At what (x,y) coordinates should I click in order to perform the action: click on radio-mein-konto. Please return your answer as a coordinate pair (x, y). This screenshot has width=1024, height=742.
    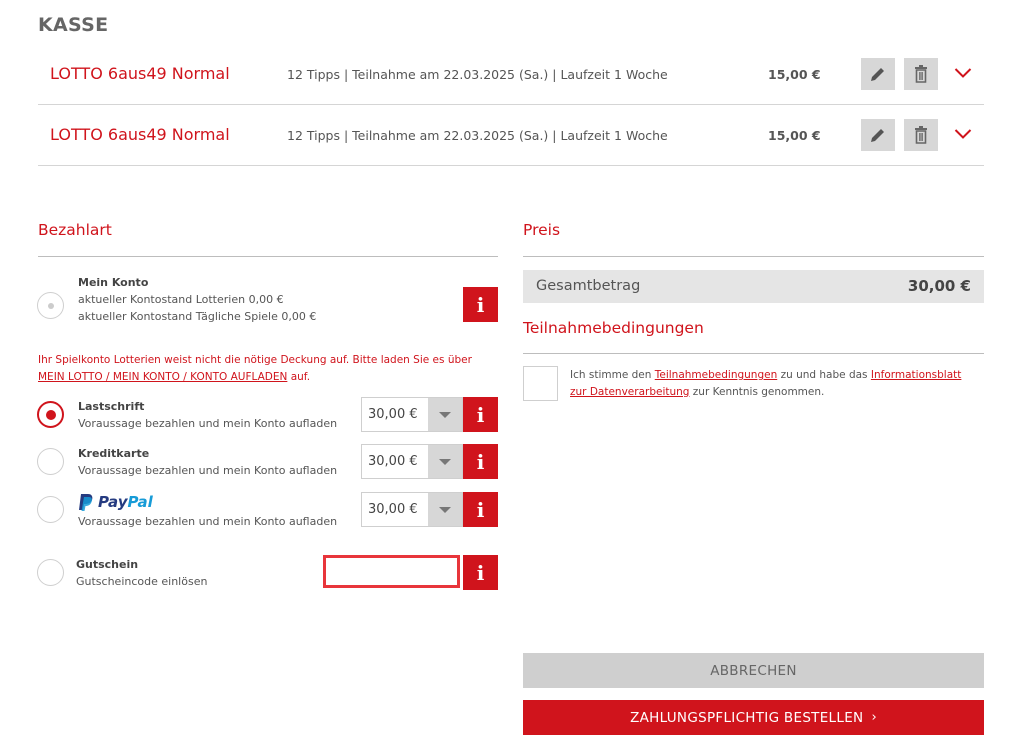
    Looking at the image, I should click on (50, 305).